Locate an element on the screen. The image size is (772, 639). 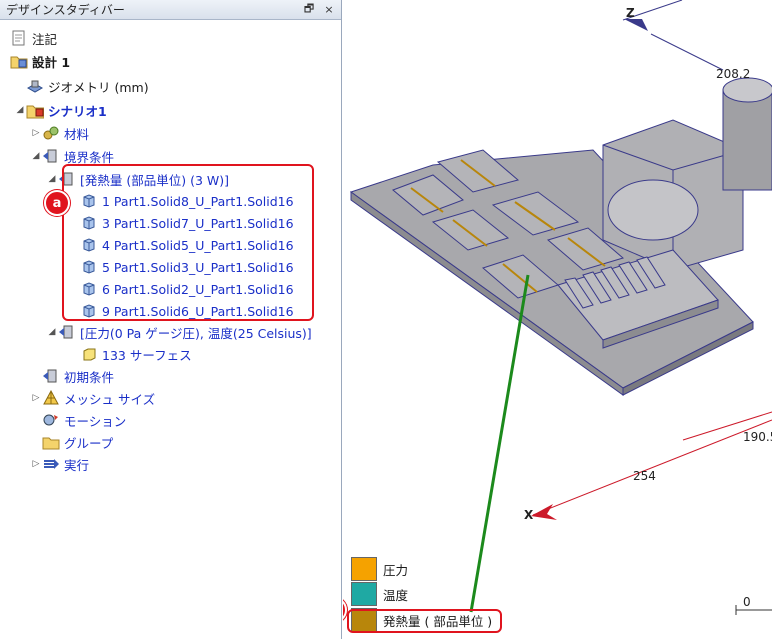
x-axis-line is located at coordinates (652, 467).